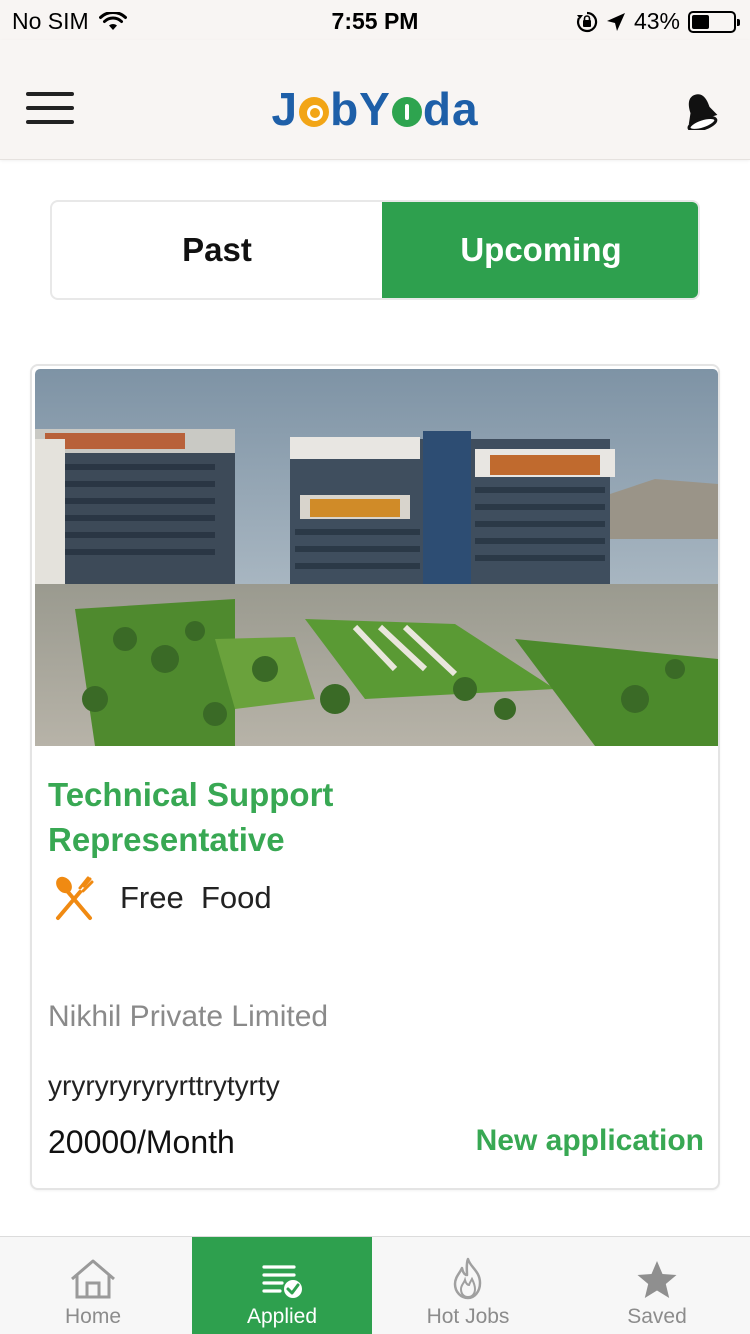 This screenshot has width=750, height=1334. Describe the element at coordinates (93, 1316) in the screenshot. I see `tab-home-label: Home` at that location.